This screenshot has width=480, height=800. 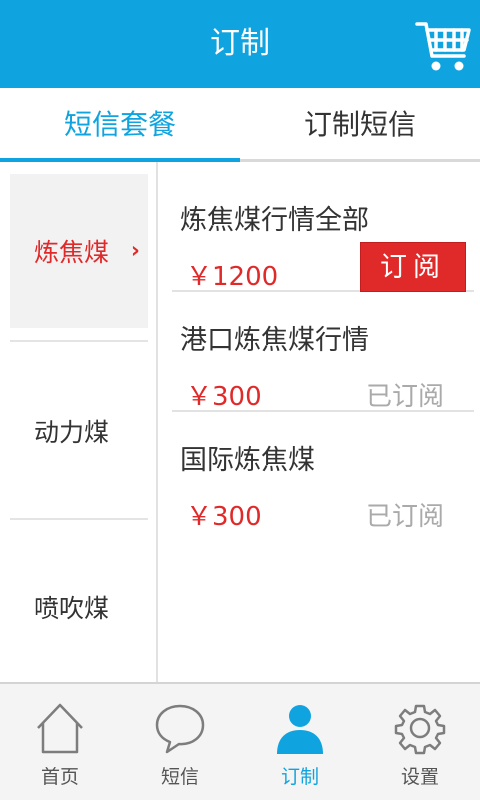 I want to click on top-bar: 订制, so click(x=240, y=44).